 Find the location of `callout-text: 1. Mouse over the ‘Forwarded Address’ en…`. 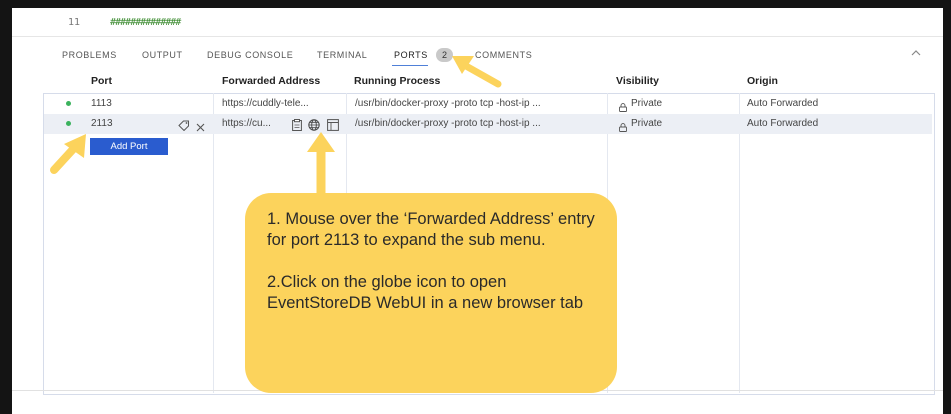

callout-text: 1. Mouse over the ‘Forwarded Address’ en… is located at coordinates (431, 261).